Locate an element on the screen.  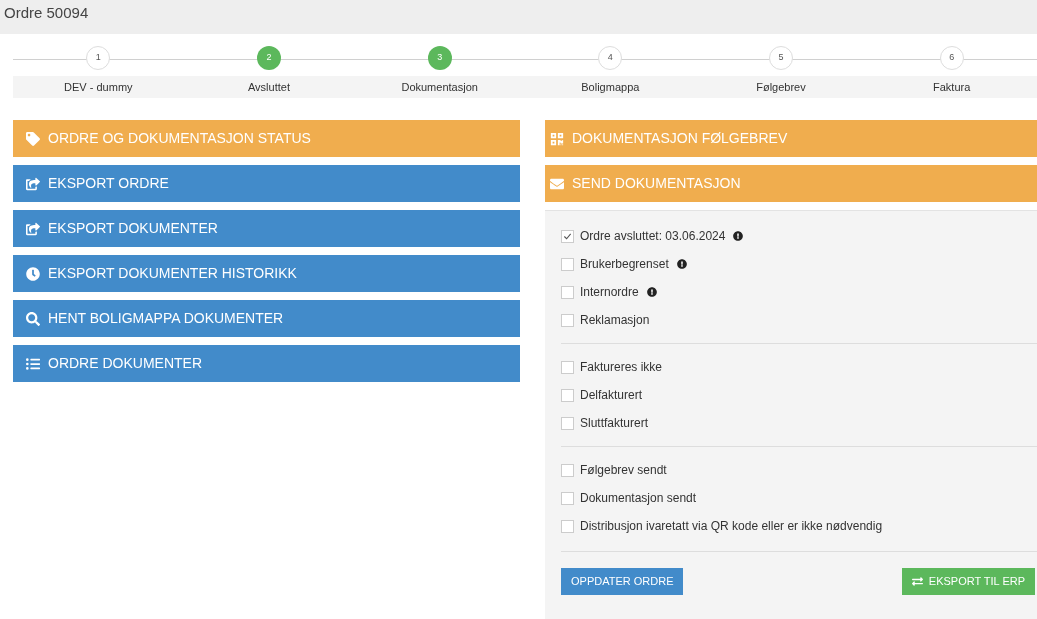
panel-header: DOKUMENTASJON FØLGEBREV is located at coordinates (791, 138).